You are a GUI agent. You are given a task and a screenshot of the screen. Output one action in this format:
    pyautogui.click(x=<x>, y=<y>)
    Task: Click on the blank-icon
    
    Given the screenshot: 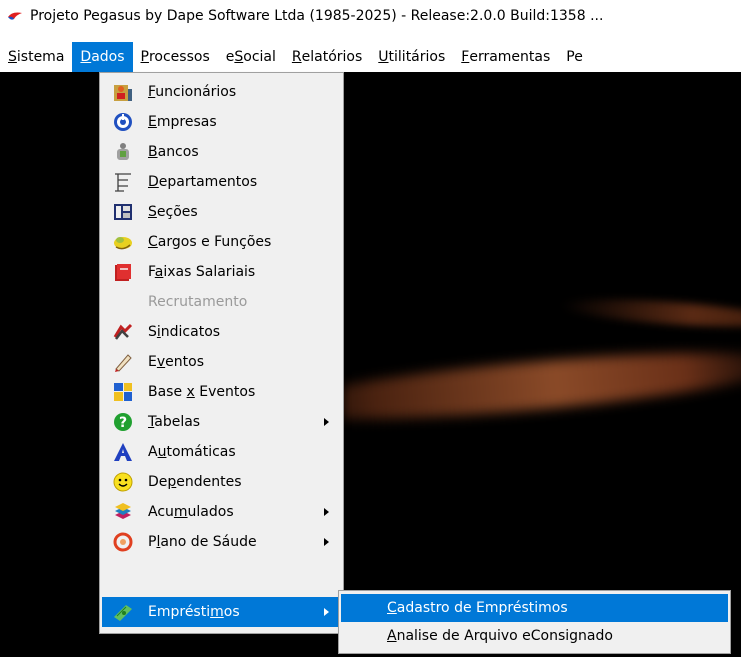 What is the action you would take?
    pyautogui.click(x=123, y=302)
    